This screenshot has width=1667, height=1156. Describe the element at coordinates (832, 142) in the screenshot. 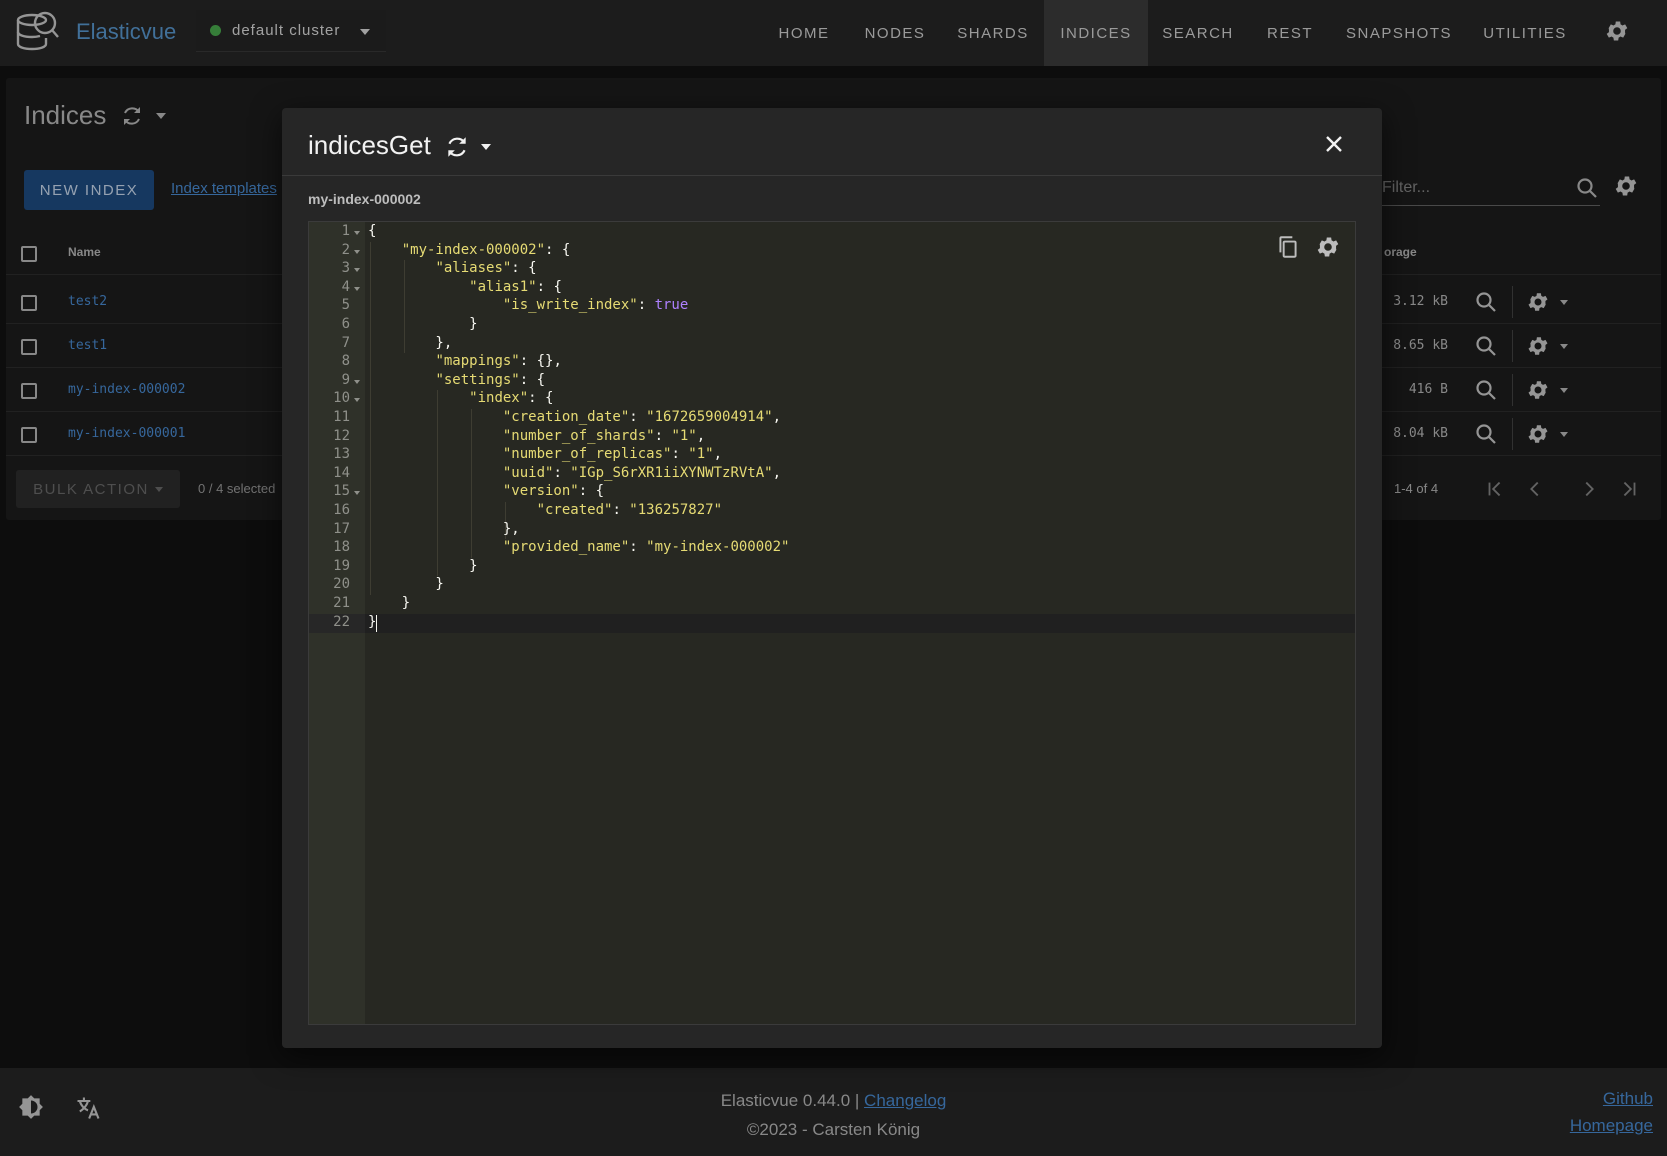

I see `dialog-header: indicesGet` at that location.